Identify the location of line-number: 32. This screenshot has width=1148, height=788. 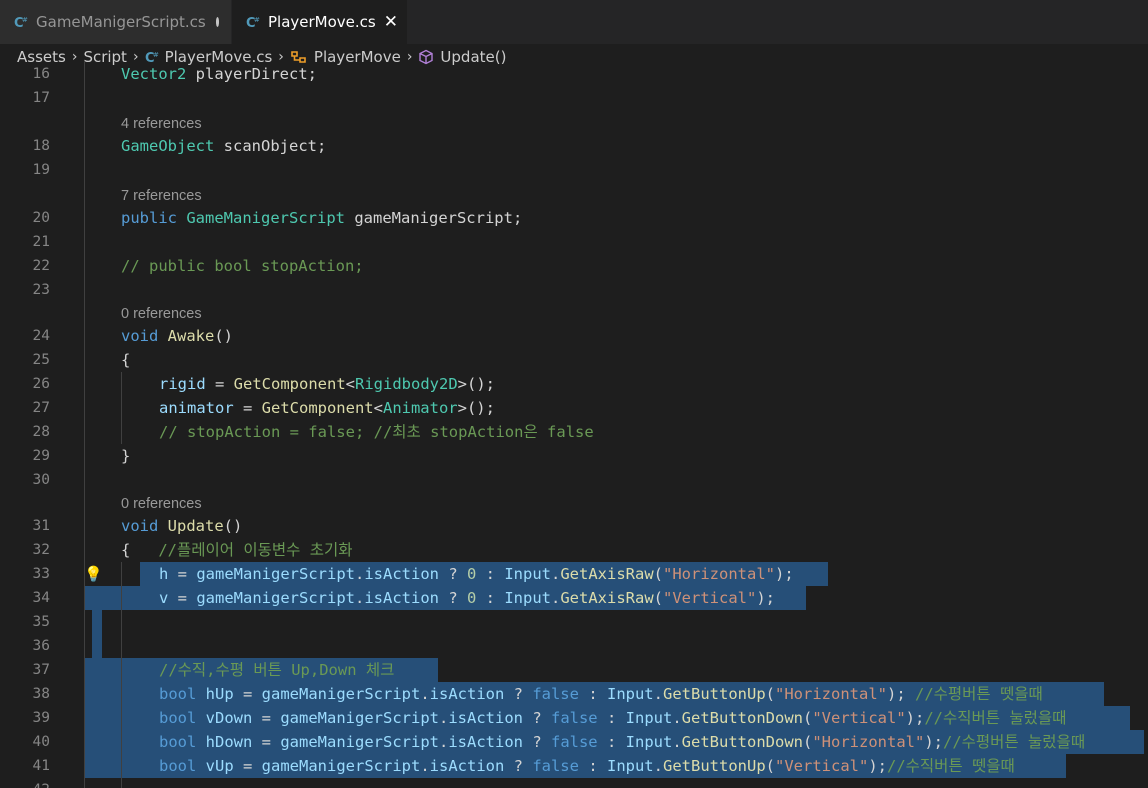
(41, 550).